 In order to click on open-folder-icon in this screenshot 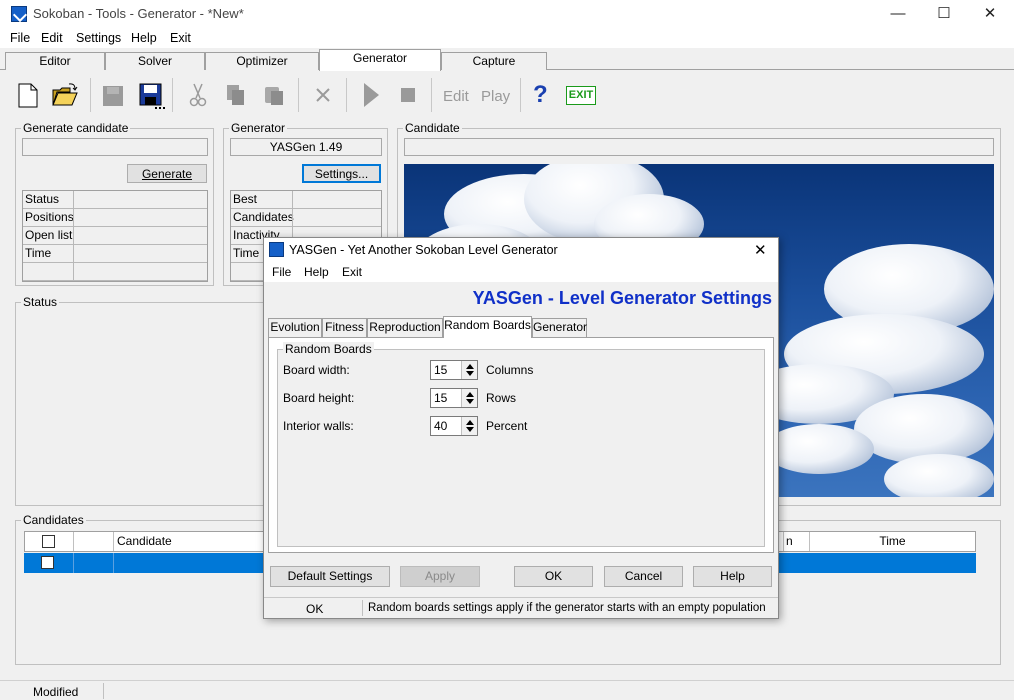, I will do `click(64, 95)`.